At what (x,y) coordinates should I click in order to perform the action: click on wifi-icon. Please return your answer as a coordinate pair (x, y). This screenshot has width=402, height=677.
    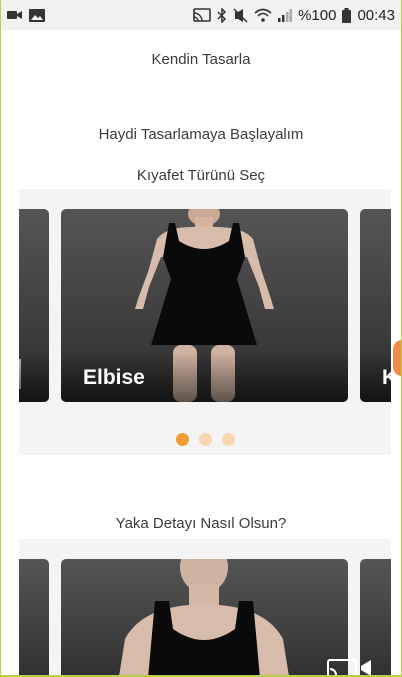
    Looking at the image, I should click on (263, 15).